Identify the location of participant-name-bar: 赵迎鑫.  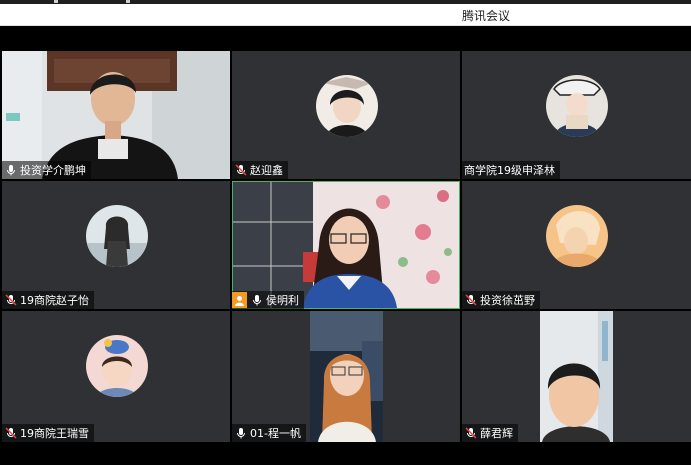
(260, 170).